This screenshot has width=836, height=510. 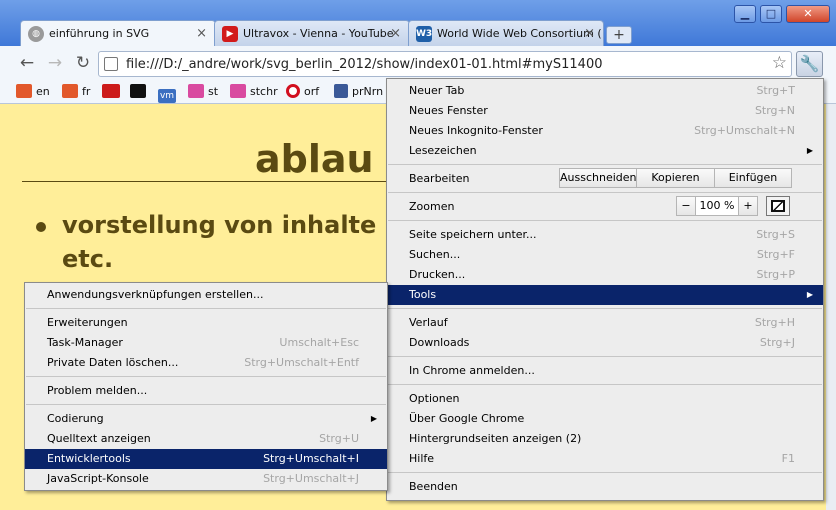 I want to click on menu-options: Optionen, so click(x=605, y=399).